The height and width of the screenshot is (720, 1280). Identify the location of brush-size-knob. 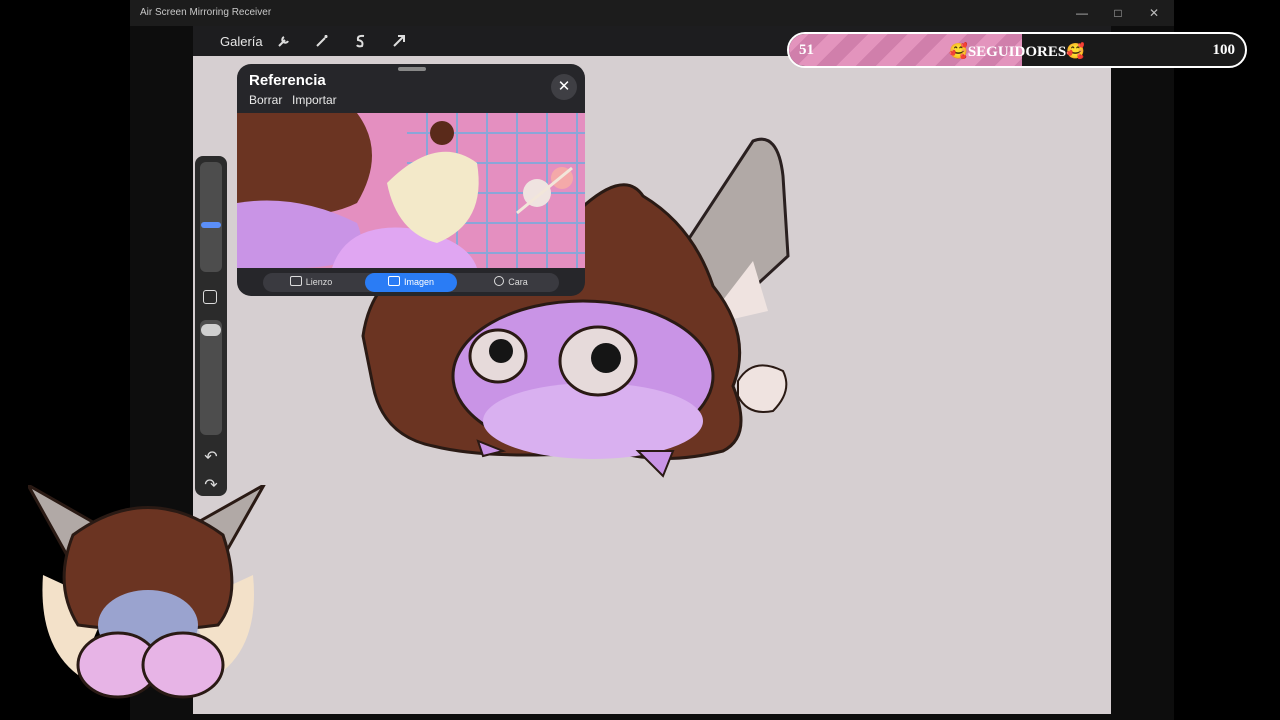
(211, 225).